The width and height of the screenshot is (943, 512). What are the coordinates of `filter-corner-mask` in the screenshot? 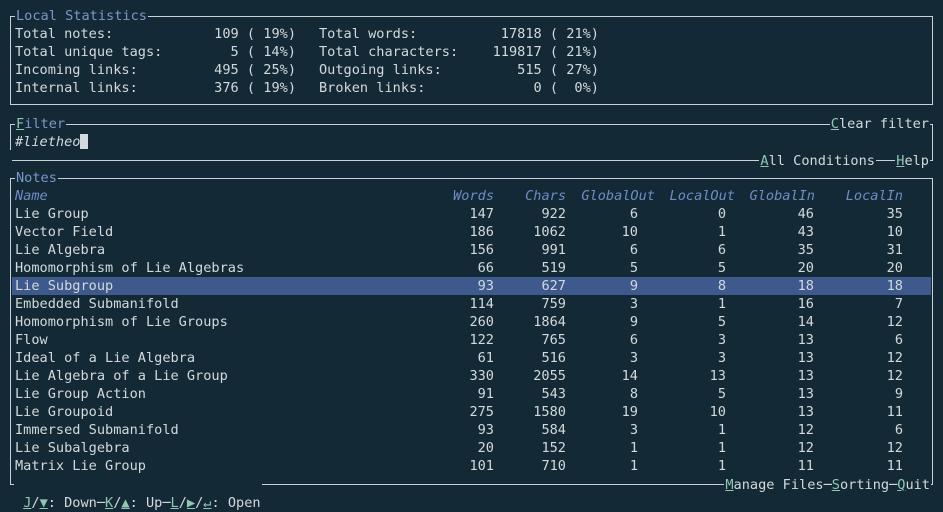 It's located at (6, 156).